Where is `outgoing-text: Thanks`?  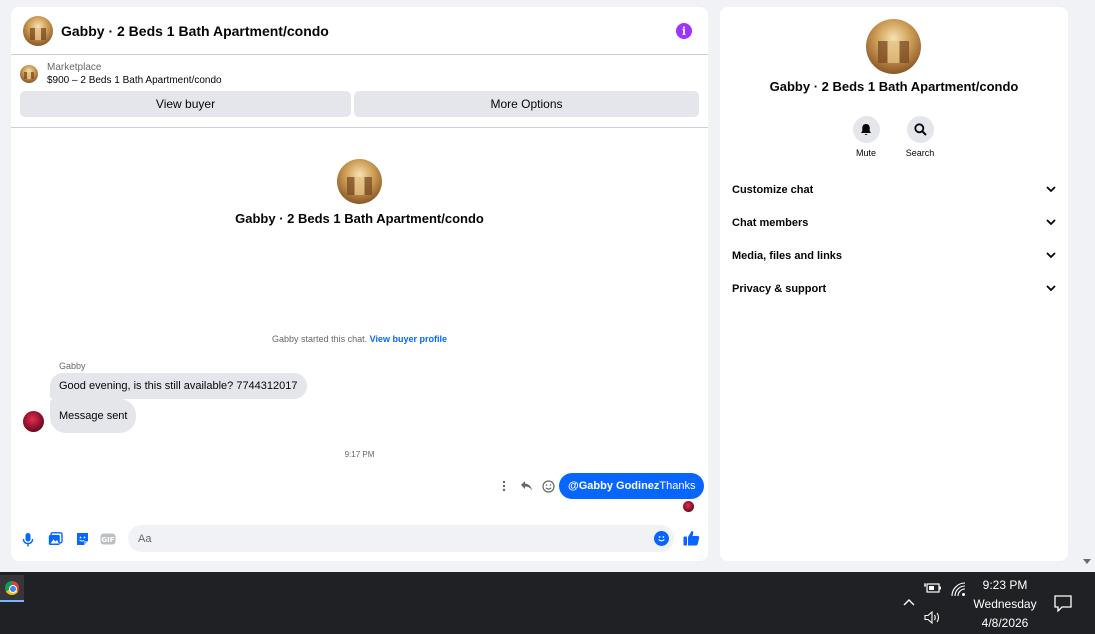 outgoing-text: Thanks is located at coordinates (677, 486).